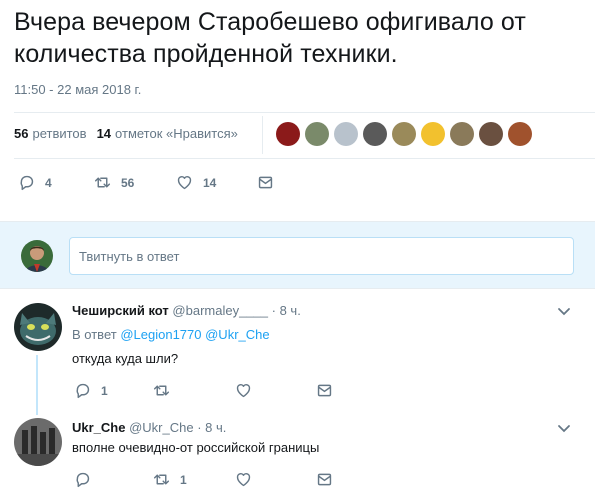 The image size is (595, 499). I want to click on reply-action, so click(113, 479).